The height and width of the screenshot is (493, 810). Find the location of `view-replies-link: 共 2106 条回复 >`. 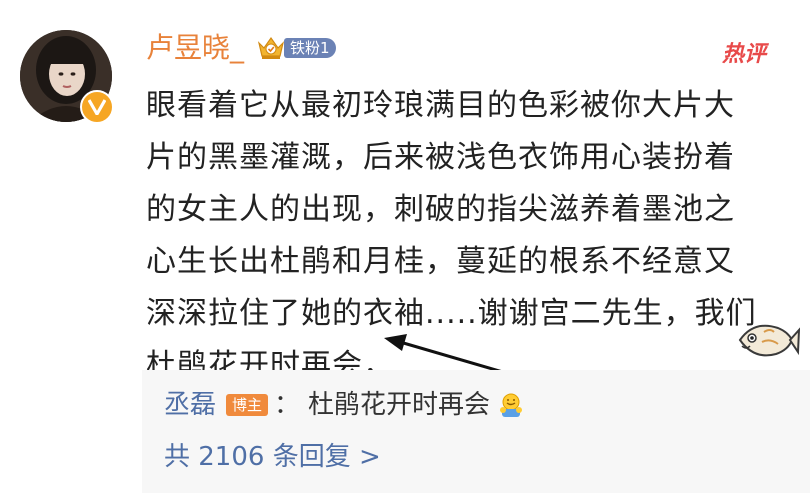

view-replies-link: 共 2106 条回复 > is located at coordinates (272, 457).